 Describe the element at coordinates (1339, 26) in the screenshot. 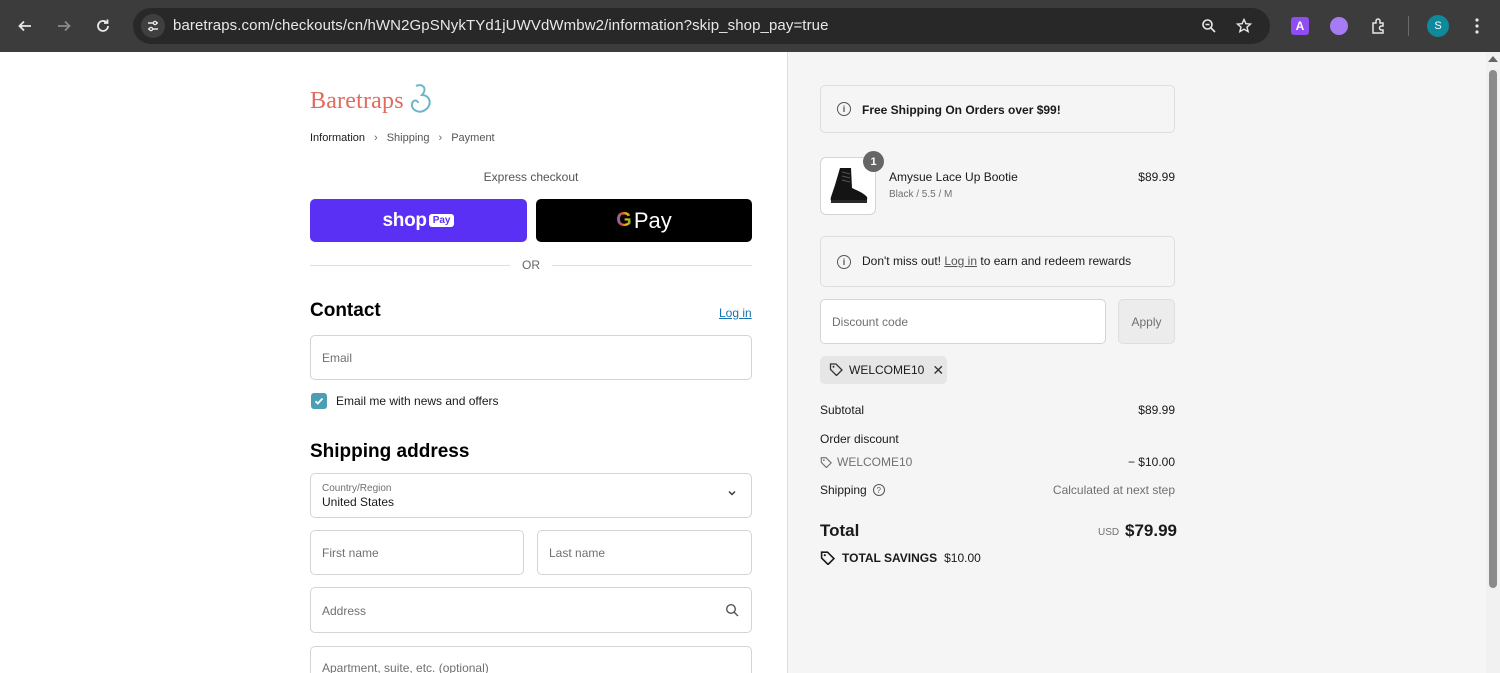

I see `extension-circle-icon` at that location.